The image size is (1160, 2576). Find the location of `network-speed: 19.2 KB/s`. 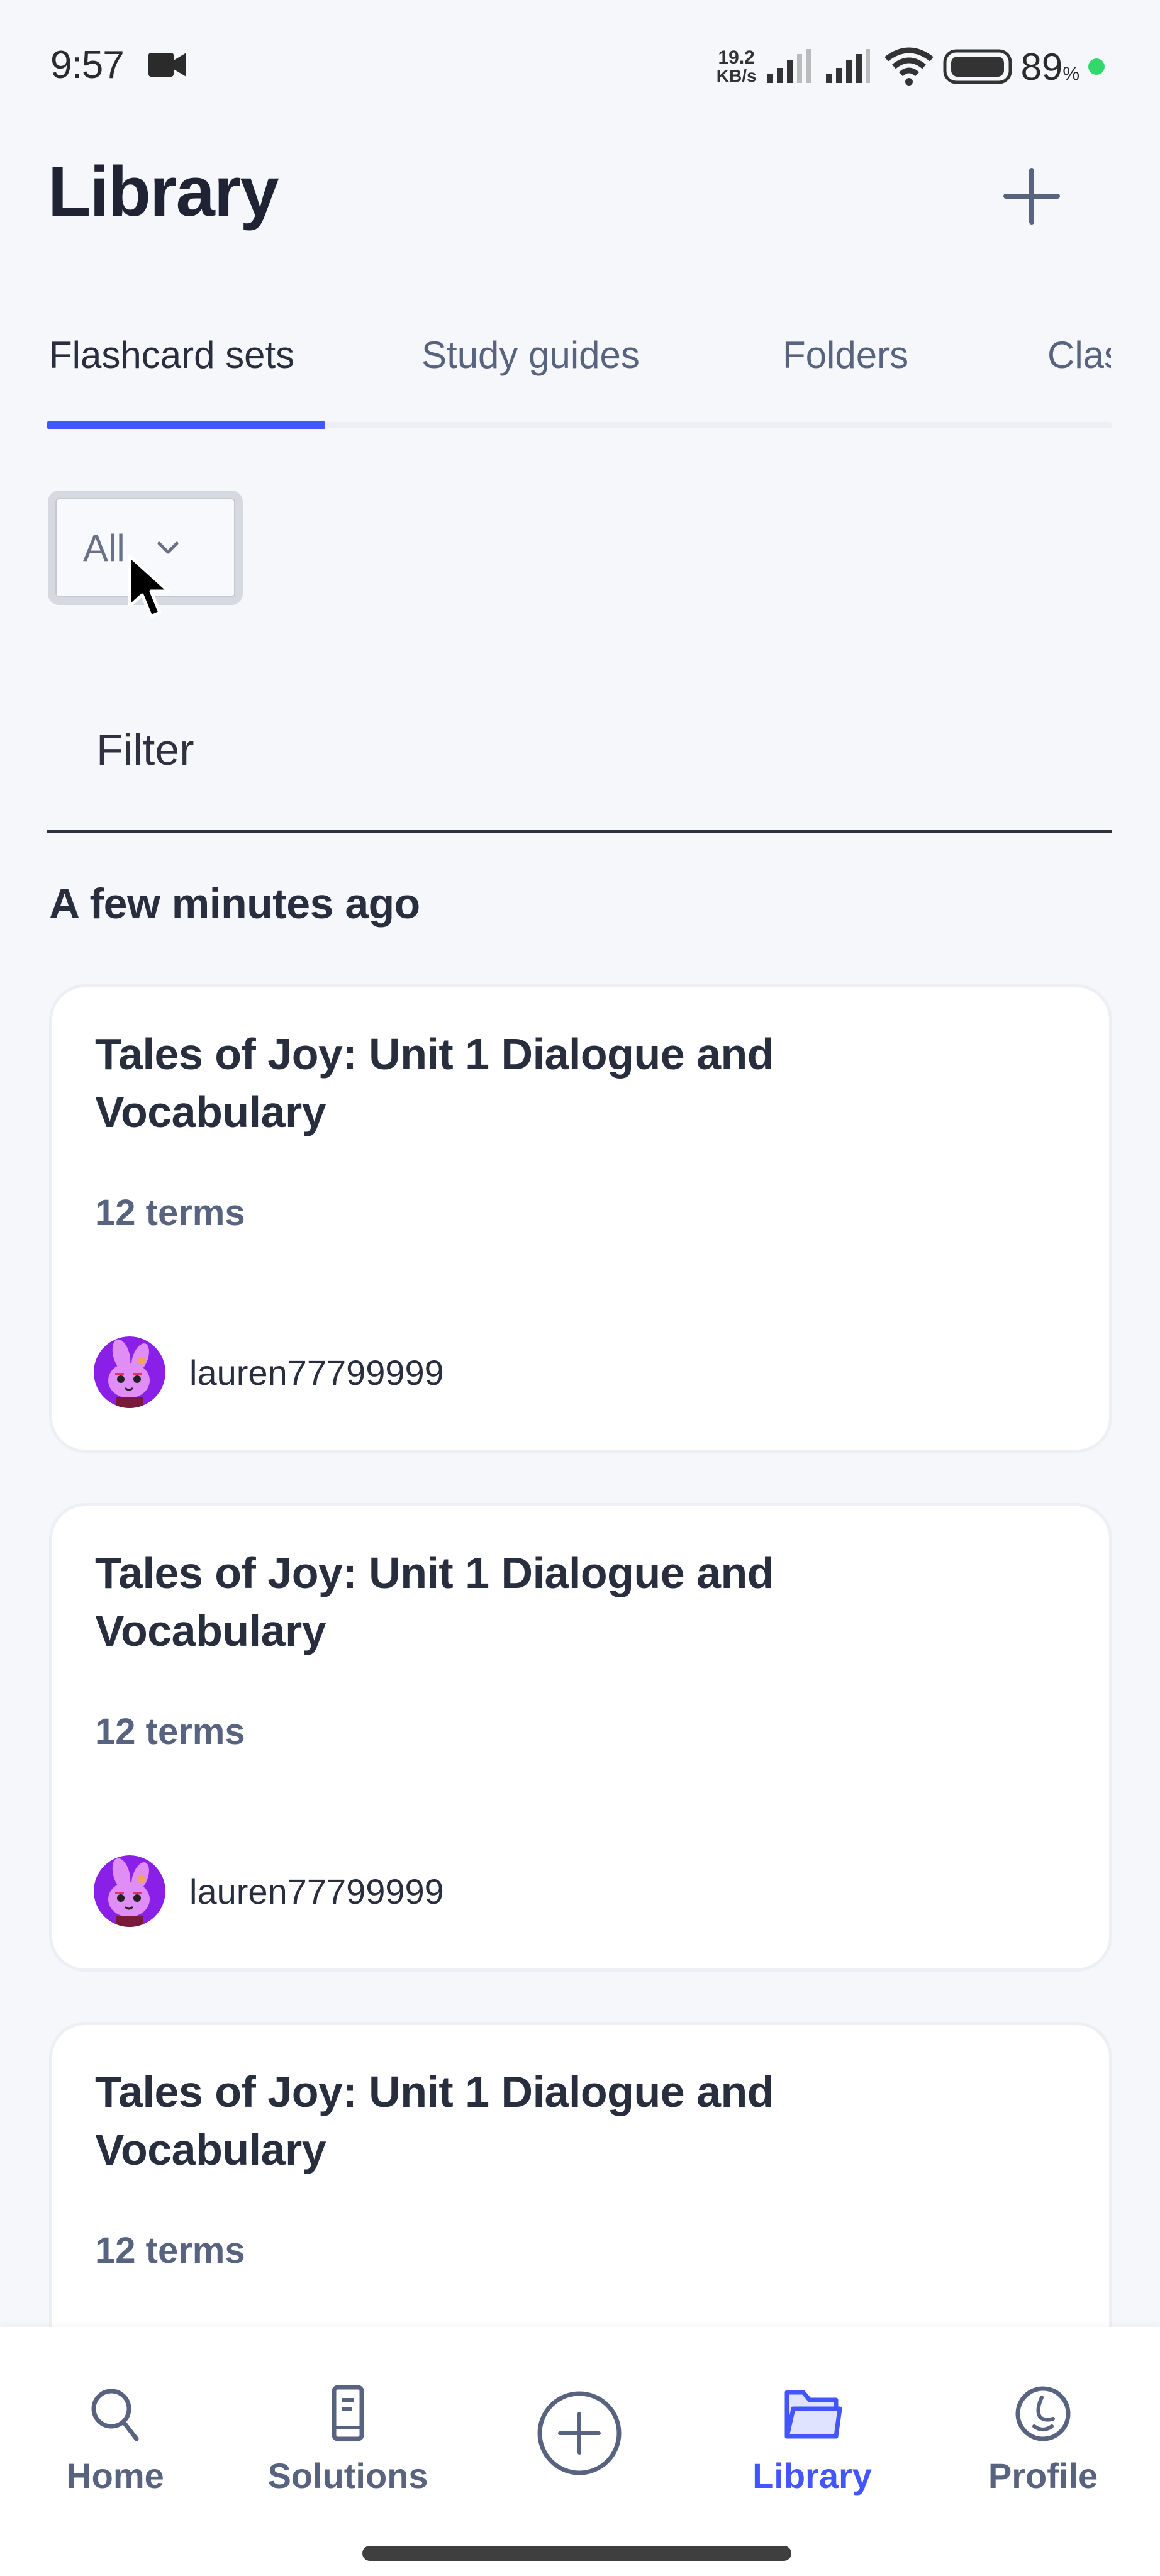

network-speed: 19.2 KB/s is located at coordinates (737, 66).